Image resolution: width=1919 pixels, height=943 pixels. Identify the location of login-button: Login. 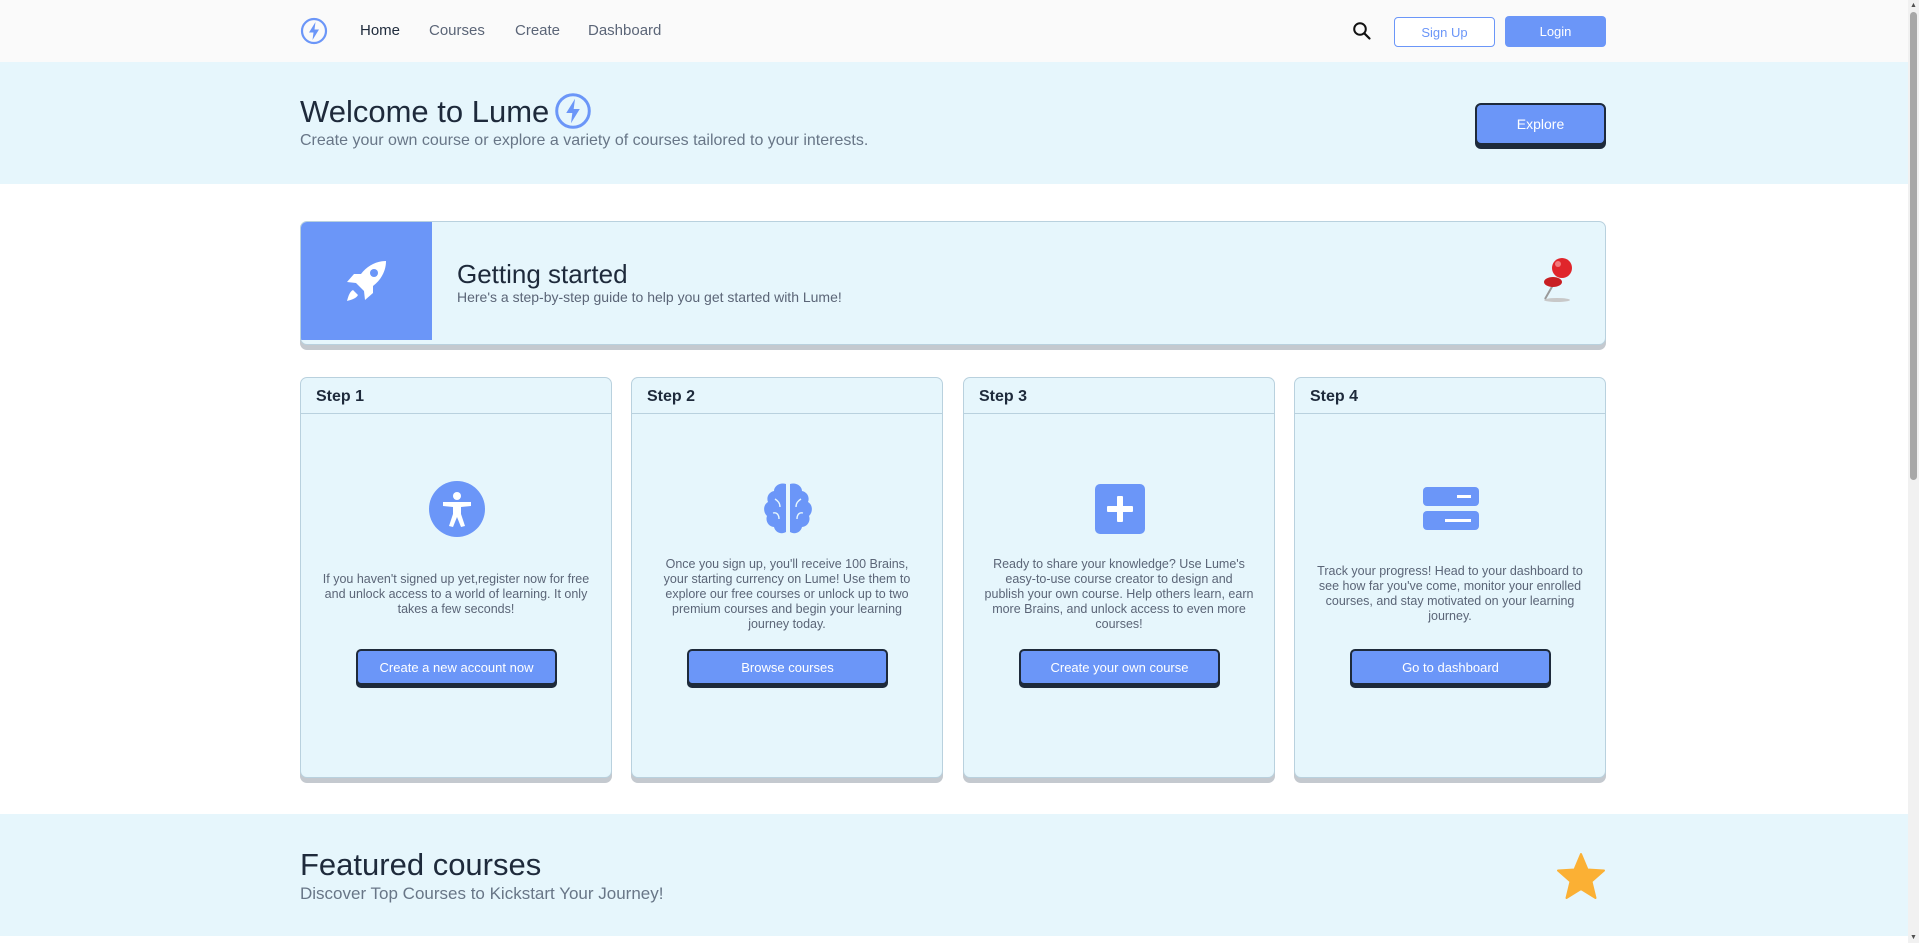
(1555, 31).